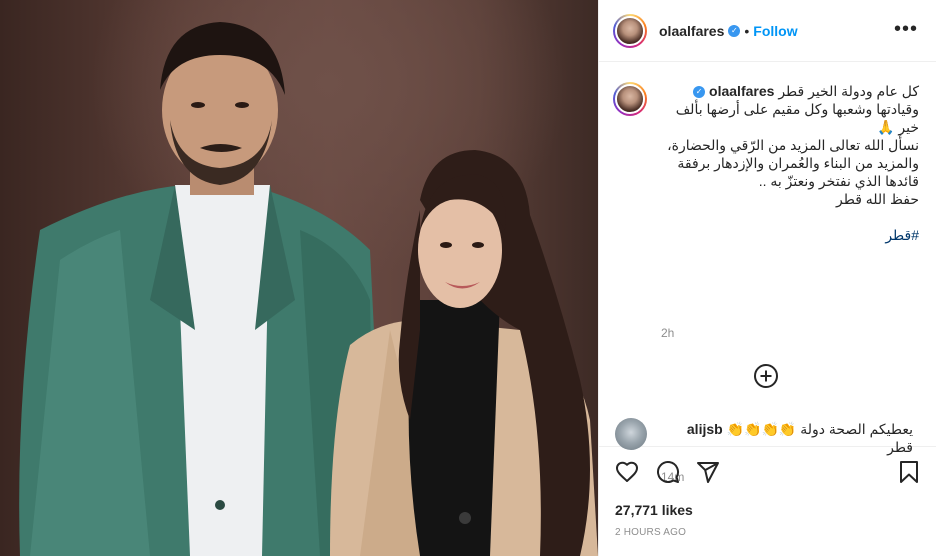  What do you see at coordinates (734, 30) in the screenshot?
I see `verified-badge-icon: ✓` at bounding box center [734, 30].